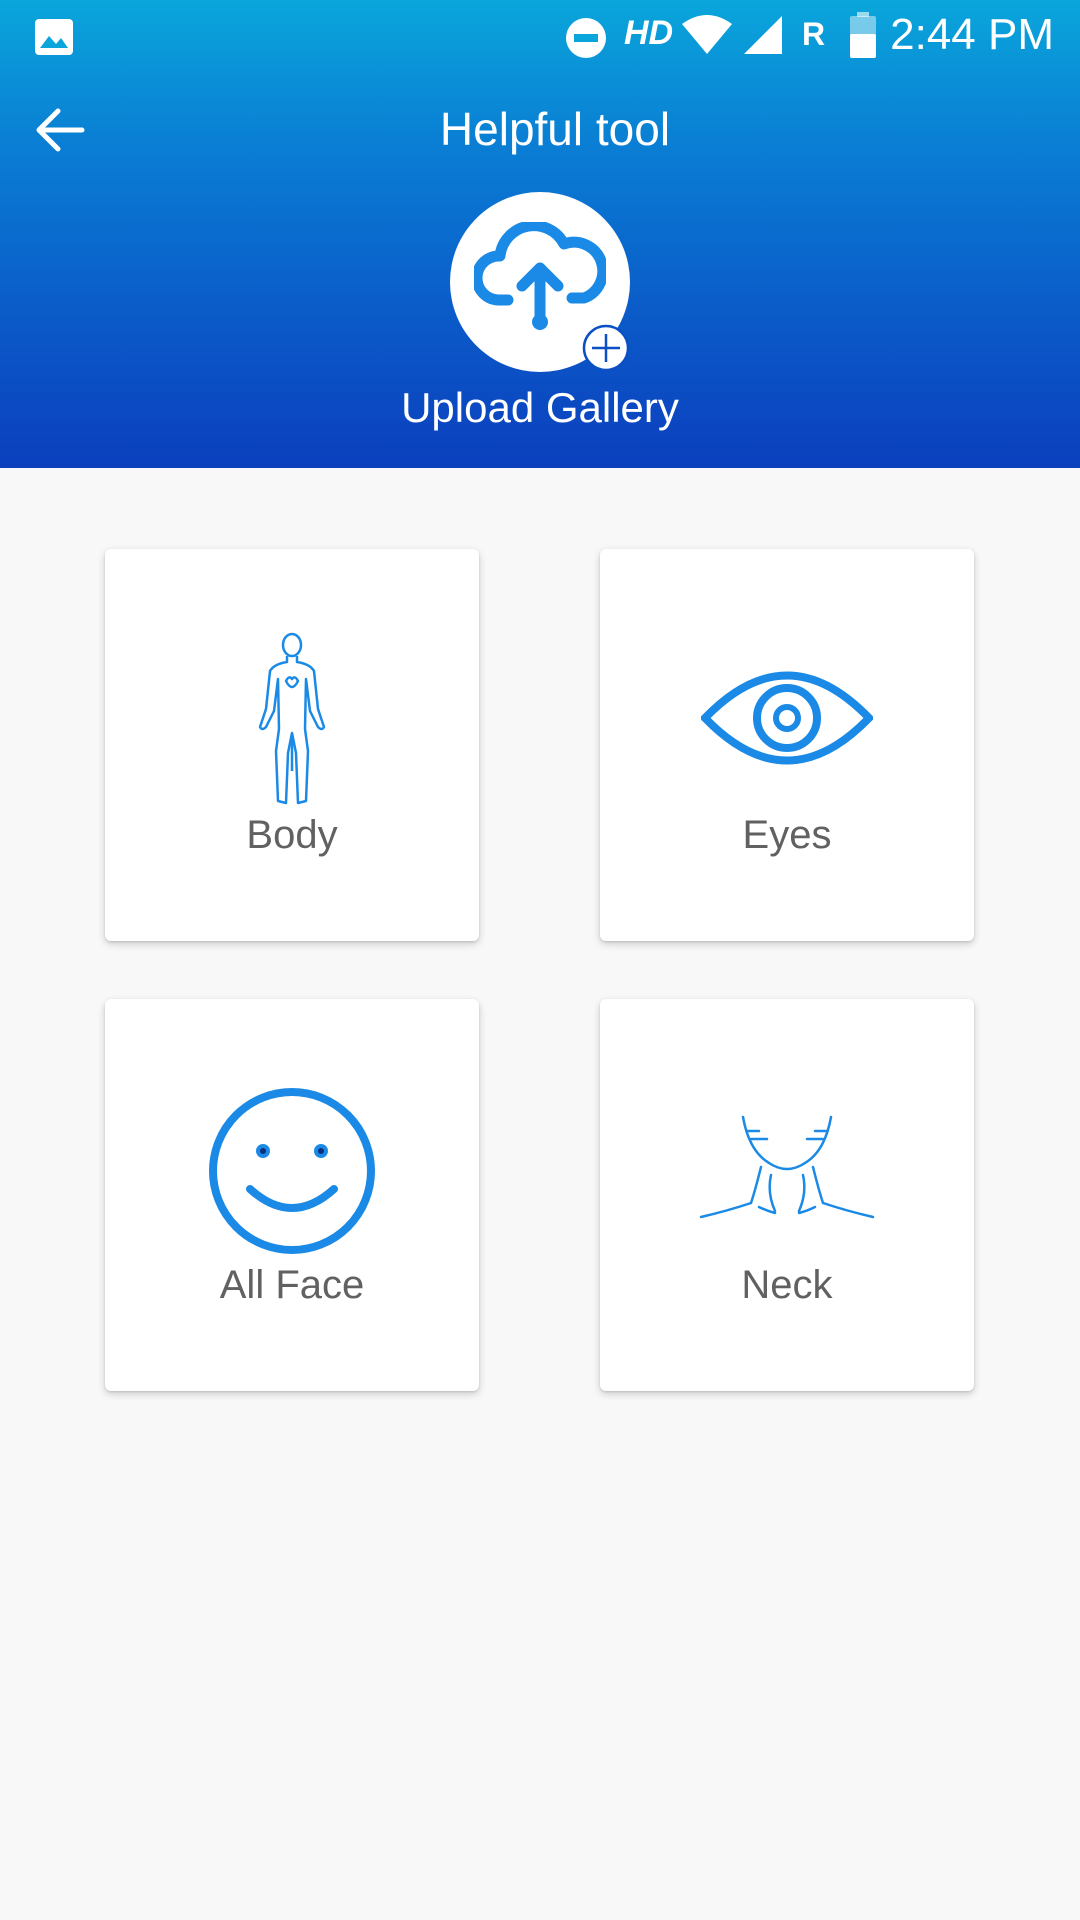 The image size is (1080, 1920). Describe the element at coordinates (863, 38) in the screenshot. I see `battery-icon` at that location.